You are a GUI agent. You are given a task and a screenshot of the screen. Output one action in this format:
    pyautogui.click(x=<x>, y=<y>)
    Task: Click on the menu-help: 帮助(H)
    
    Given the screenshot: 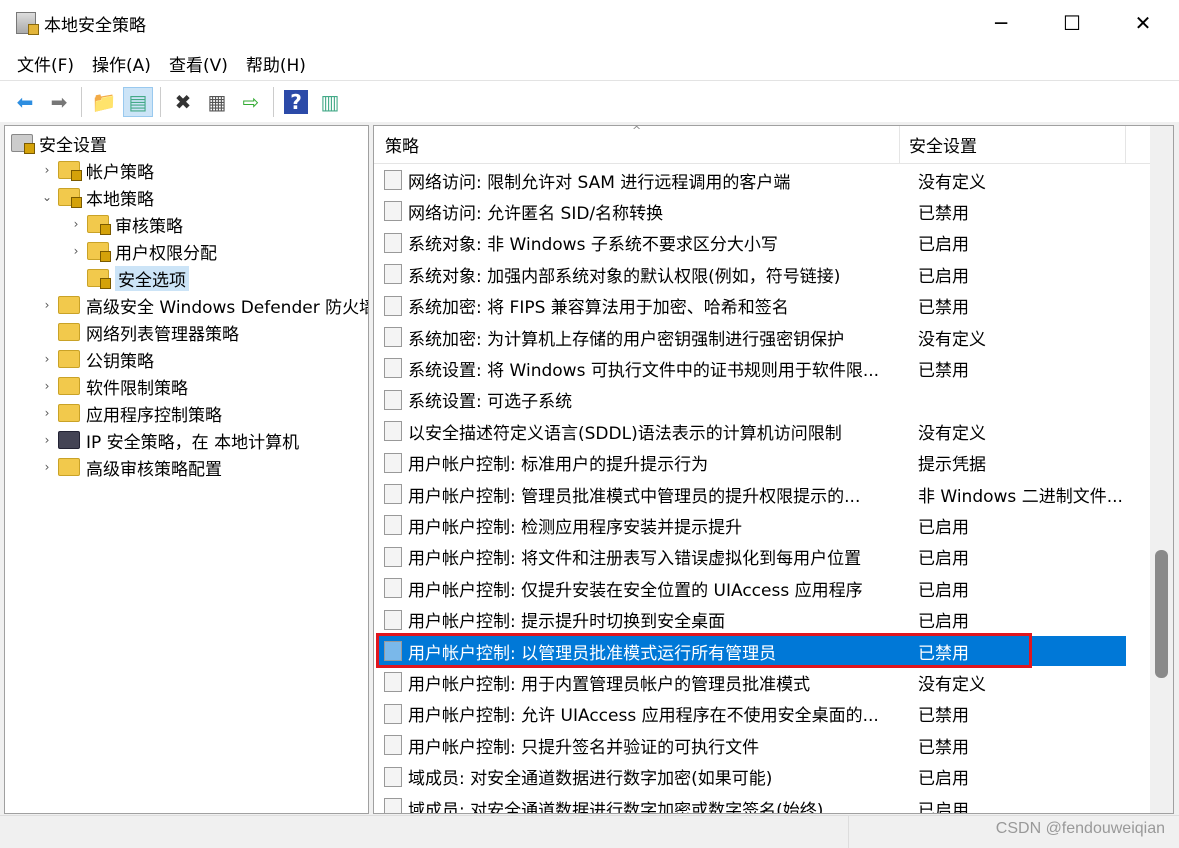 What is the action you would take?
    pyautogui.click(x=276, y=63)
    